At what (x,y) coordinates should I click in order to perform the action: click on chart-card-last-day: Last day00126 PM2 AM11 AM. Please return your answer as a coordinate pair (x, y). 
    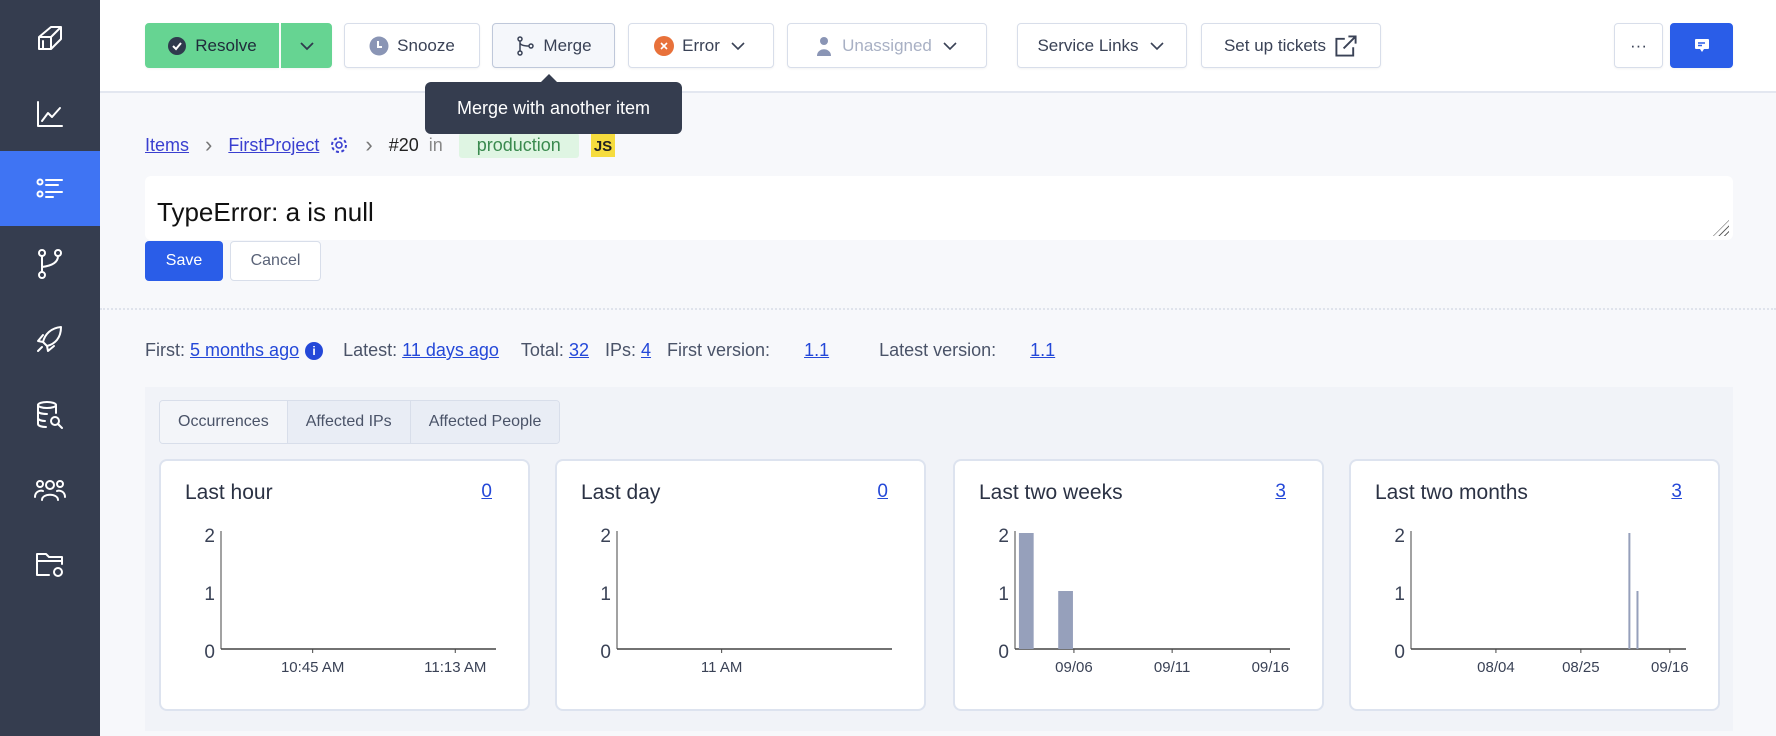
    Looking at the image, I should click on (740, 585).